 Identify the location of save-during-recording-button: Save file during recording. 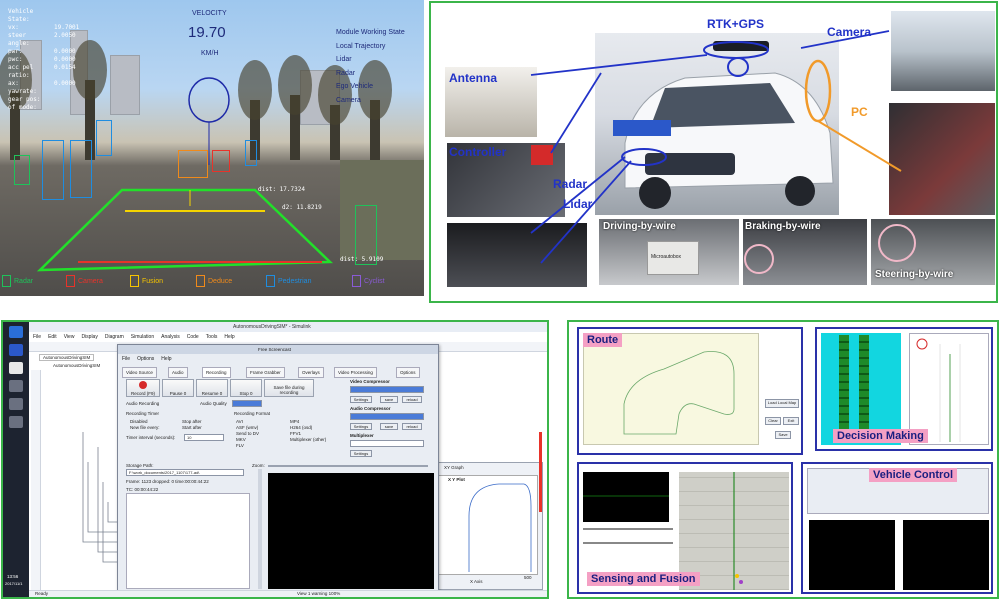
(289, 388).